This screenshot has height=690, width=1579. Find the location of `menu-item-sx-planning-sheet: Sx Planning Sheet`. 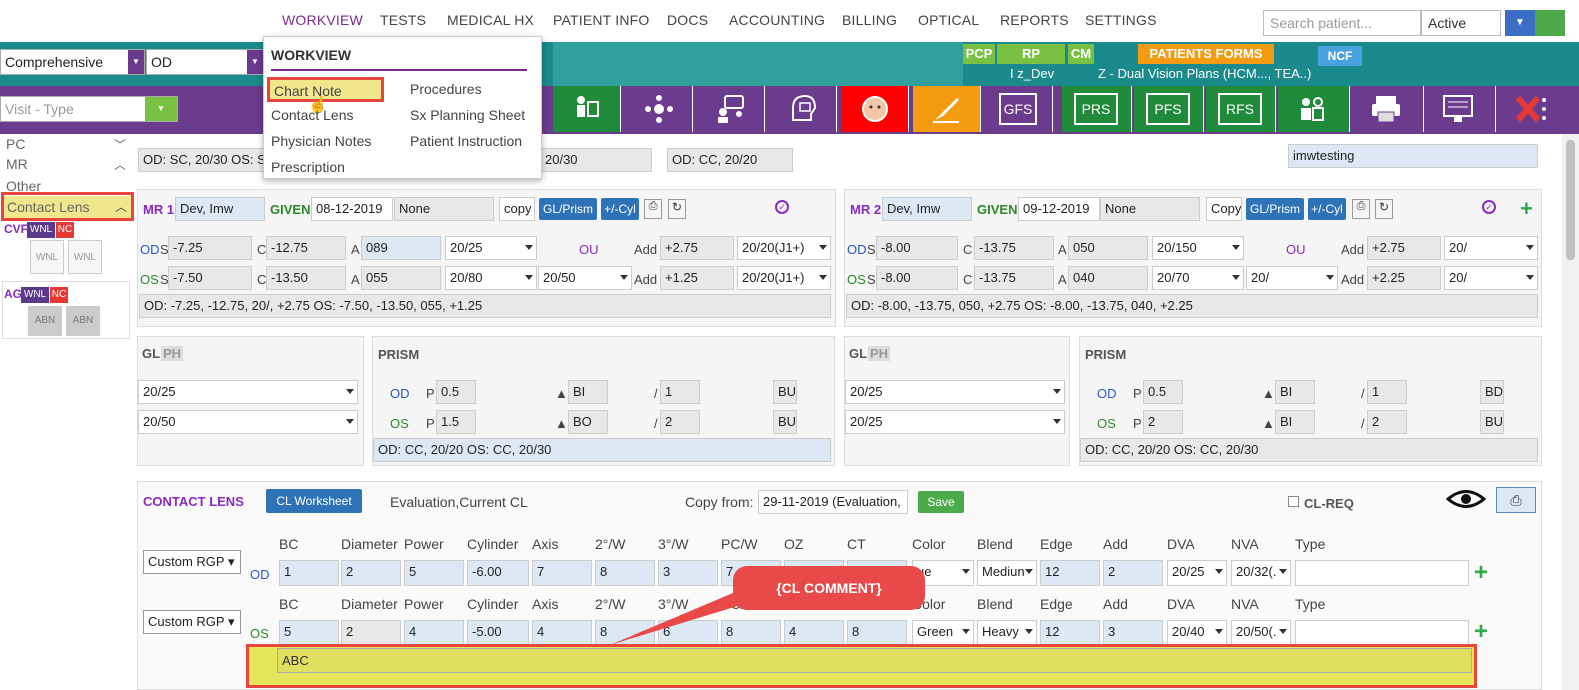

menu-item-sx-planning-sheet: Sx Planning Sheet is located at coordinates (467, 115).